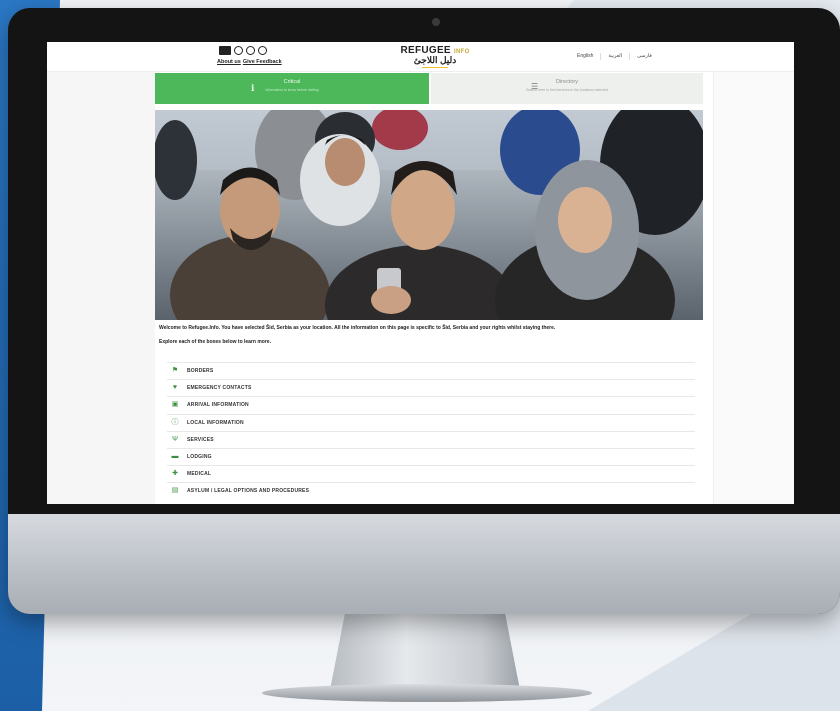 The height and width of the screenshot is (711, 840). Describe the element at coordinates (431, 404) in the screenshot. I see `section-arrival-information: ▣ ARRIVAL INFORMATION` at that location.